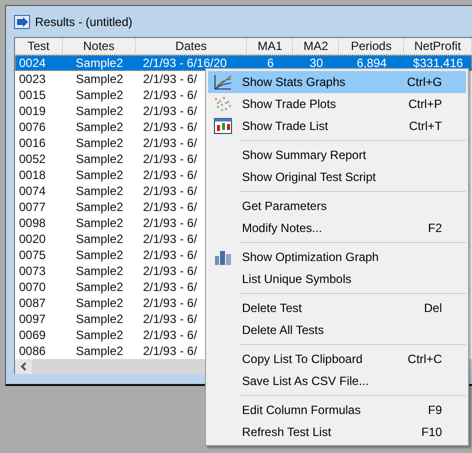 The height and width of the screenshot is (453, 472). What do you see at coordinates (337, 228) in the screenshot?
I see `menu-item: Modify Notes... F2` at bounding box center [337, 228].